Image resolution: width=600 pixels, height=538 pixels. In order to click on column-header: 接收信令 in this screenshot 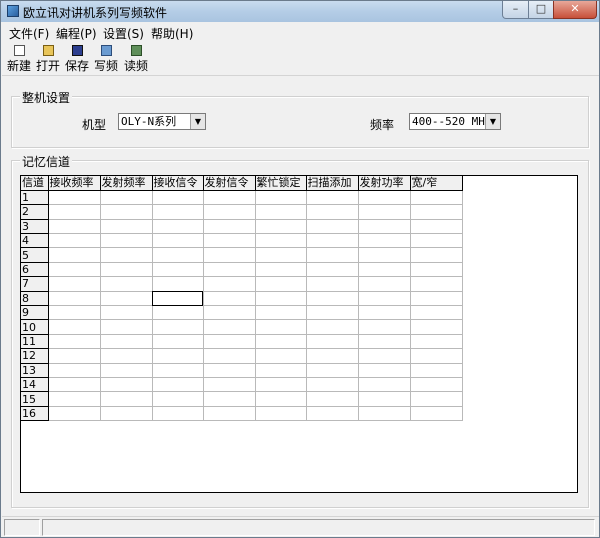, I will do `click(178, 183)`.